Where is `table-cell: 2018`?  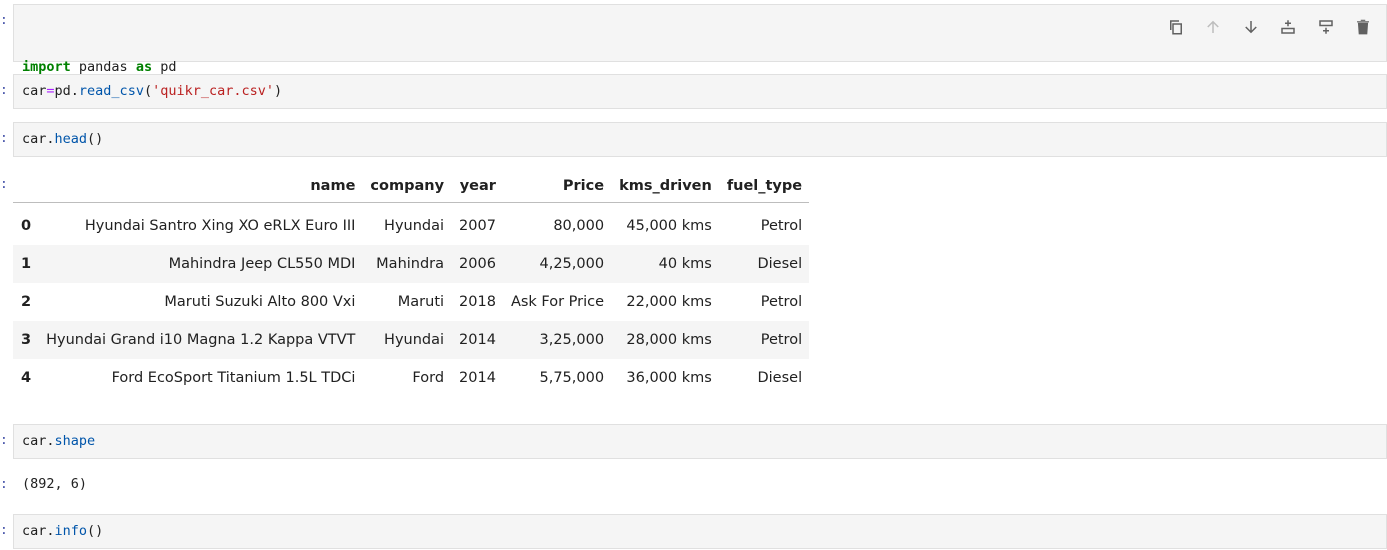
table-cell: 2018 is located at coordinates (477, 302).